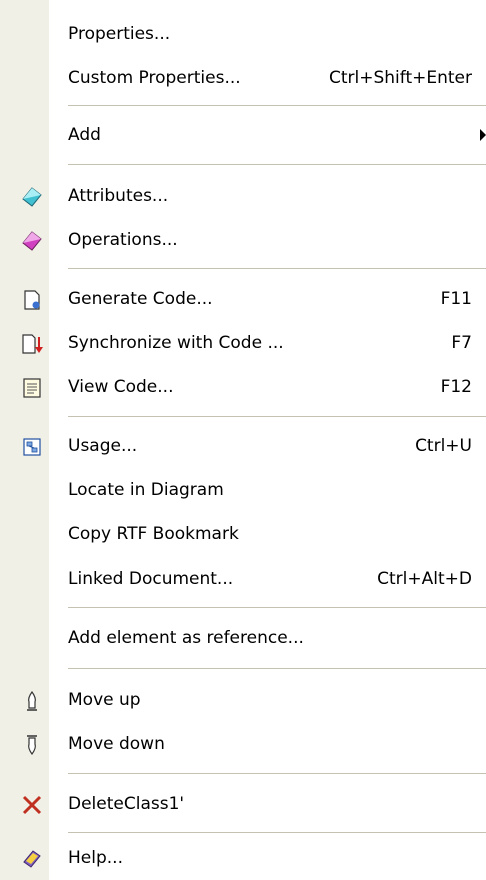 The height and width of the screenshot is (880, 486). Describe the element at coordinates (243, 534) in the screenshot. I see `menu-item-copy-rtf-bookmark: Copy RTF Bookmark` at that location.